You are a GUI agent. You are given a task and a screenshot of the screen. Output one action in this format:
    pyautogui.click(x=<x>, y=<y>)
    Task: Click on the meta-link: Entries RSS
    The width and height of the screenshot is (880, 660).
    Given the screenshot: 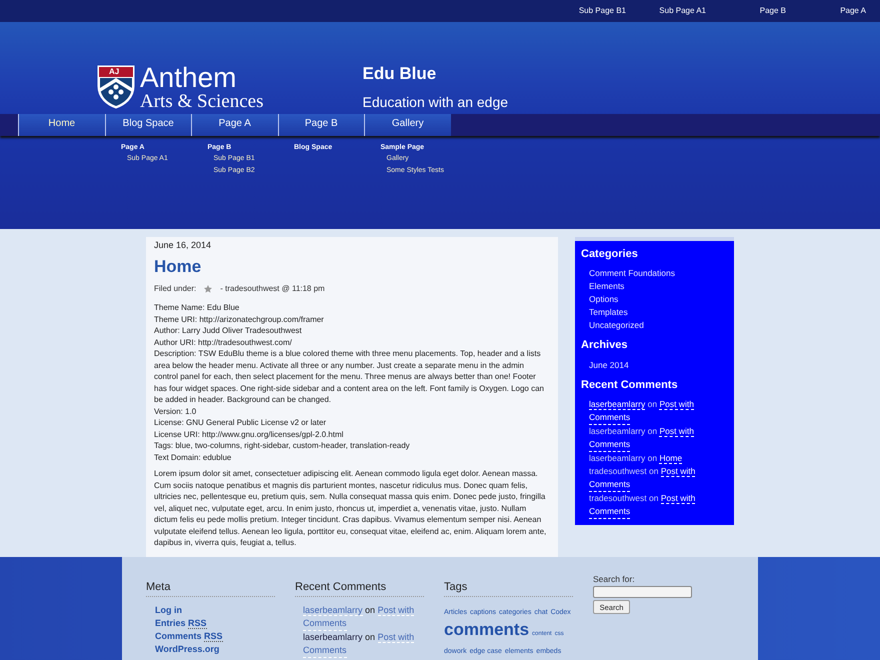 What is the action you would take?
    pyautogui.click(x=215, y=623)
    